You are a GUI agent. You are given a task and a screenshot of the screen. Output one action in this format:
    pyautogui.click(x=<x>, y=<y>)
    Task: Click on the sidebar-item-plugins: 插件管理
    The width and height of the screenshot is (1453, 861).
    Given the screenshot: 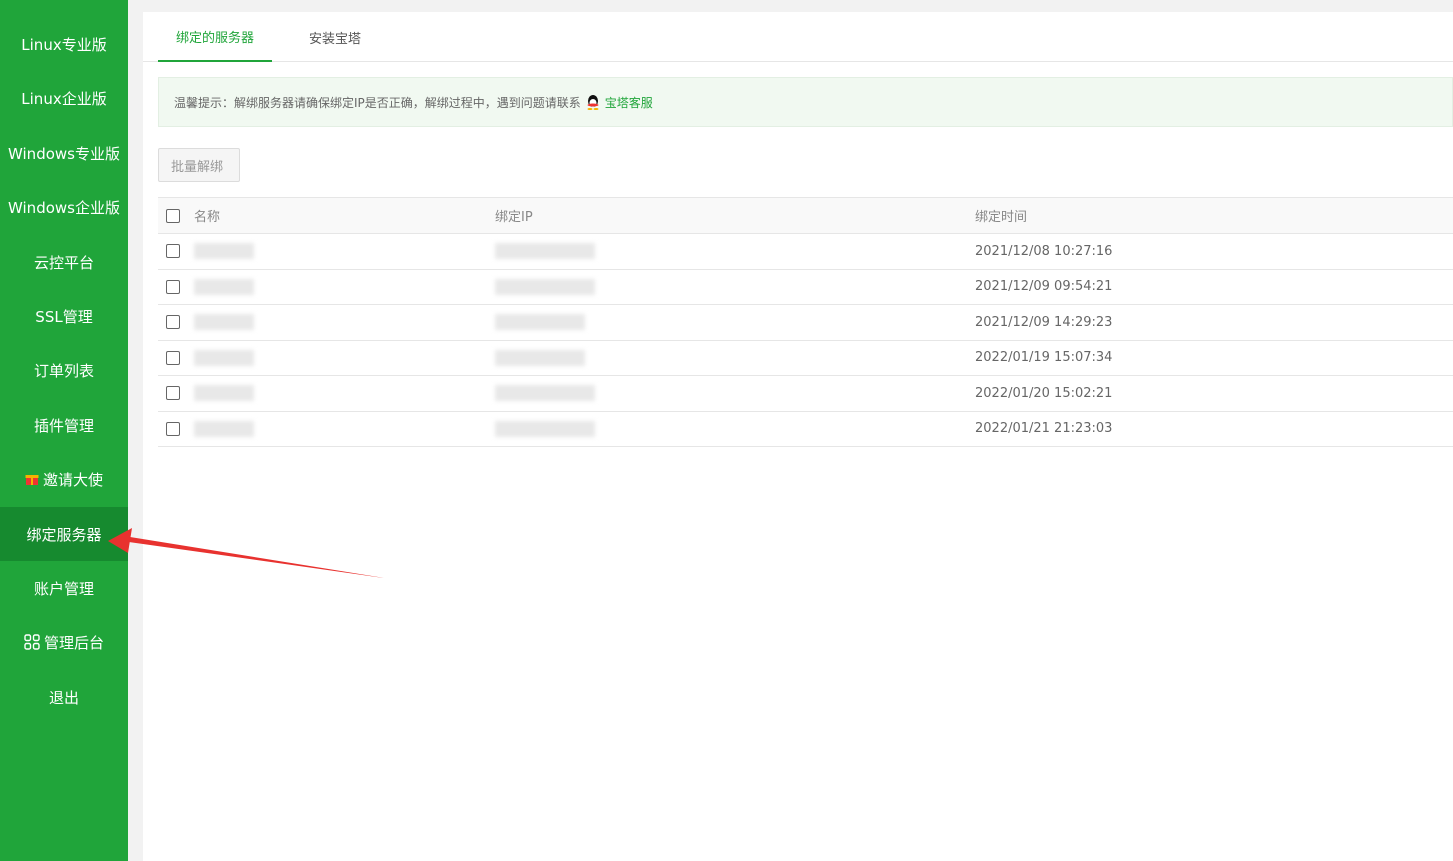 What is the action you would take?
    pyautogui.click(x=64, y=425)
    